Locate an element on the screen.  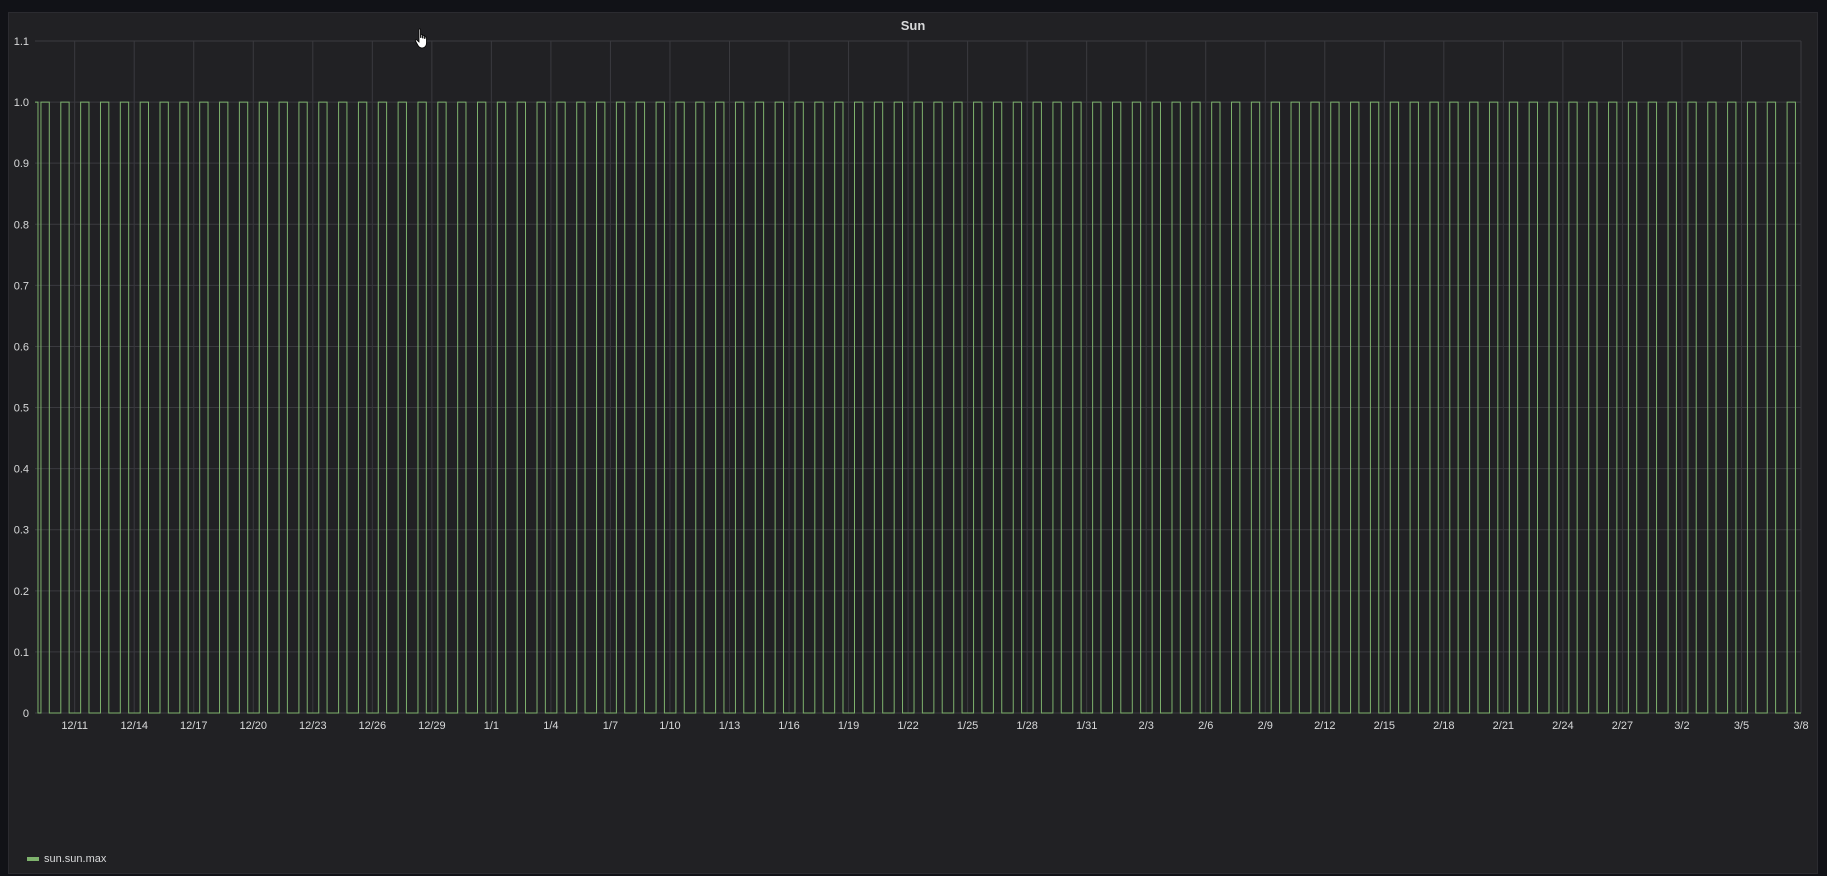
x-tick-label: 12/23 is located at coordinates (313, 726).